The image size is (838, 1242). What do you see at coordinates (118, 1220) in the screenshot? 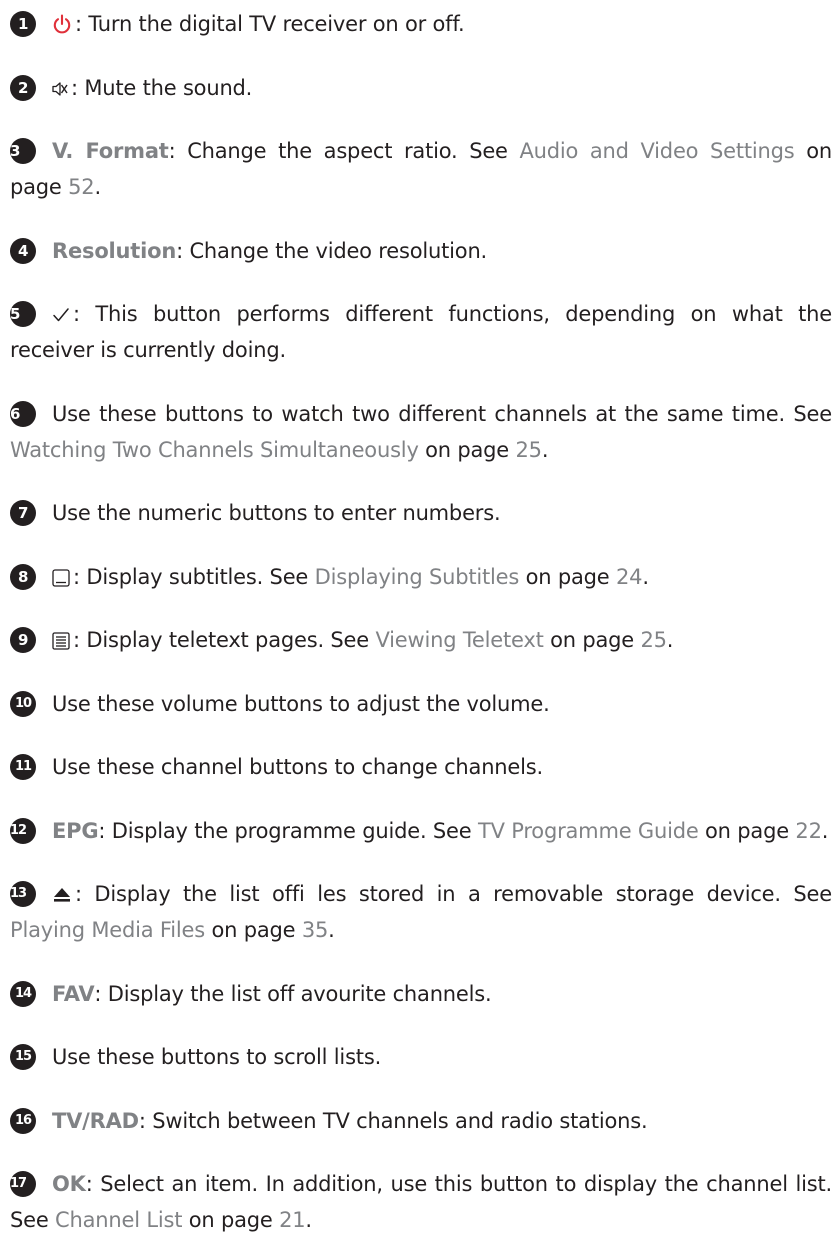
I see `cross-reference-link: Channel List` at bounding box center [118, 1220].